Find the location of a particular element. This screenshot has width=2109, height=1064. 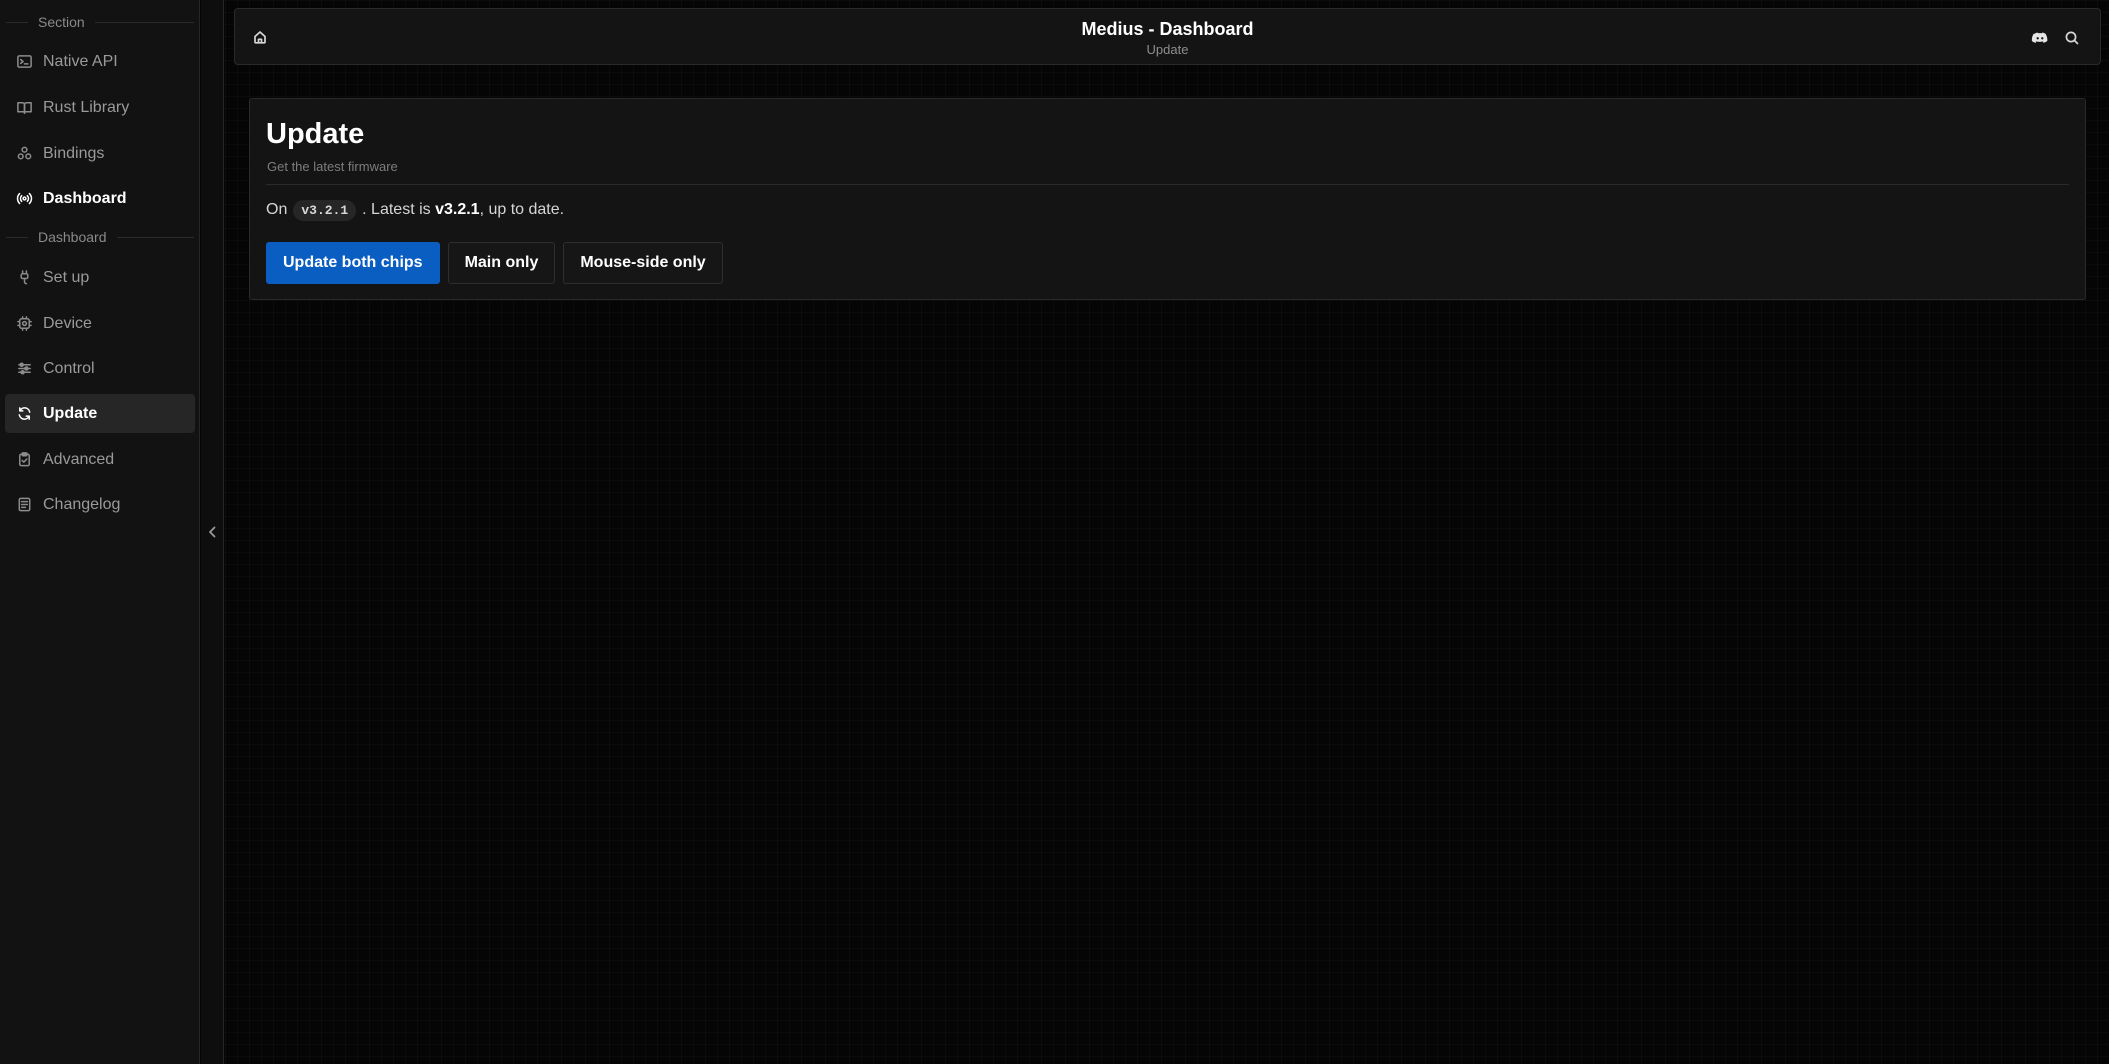

sidebar-item-control: Control is located at coordinates (100, 368).